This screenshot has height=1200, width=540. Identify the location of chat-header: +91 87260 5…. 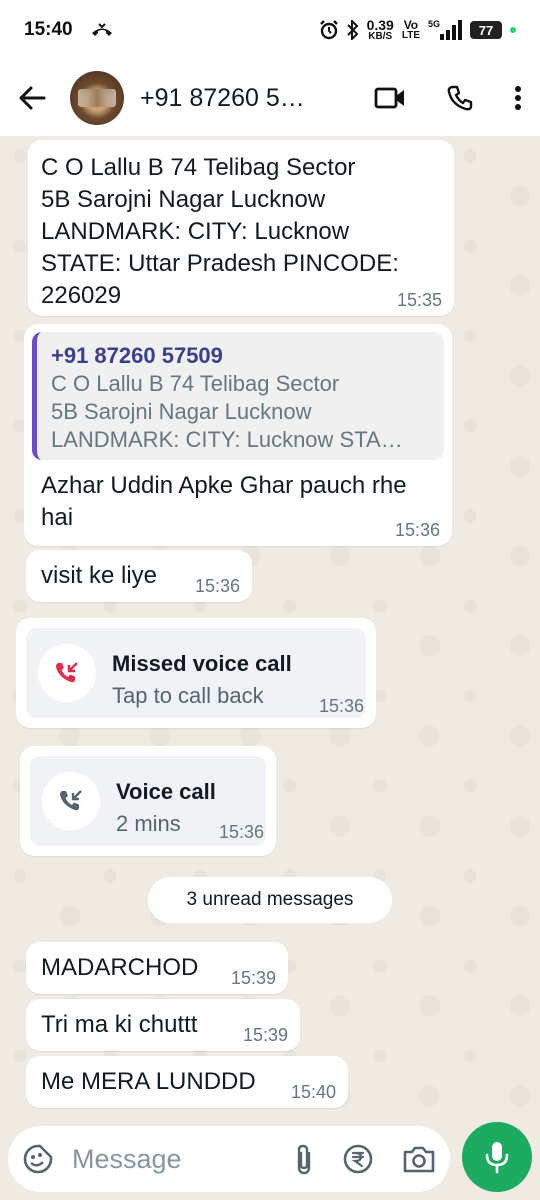
(270, 98).